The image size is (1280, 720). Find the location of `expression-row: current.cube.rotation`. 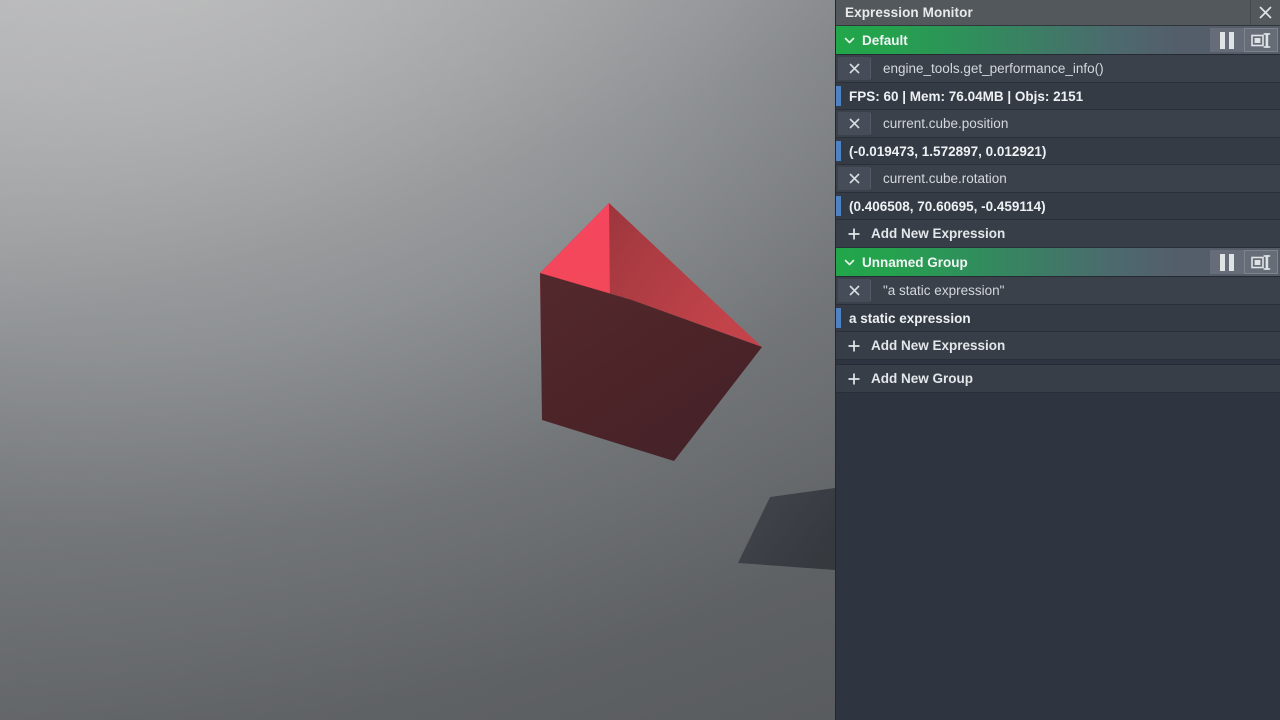

expression-row: current.cube.rotation is located at coordinates (1058, 179).